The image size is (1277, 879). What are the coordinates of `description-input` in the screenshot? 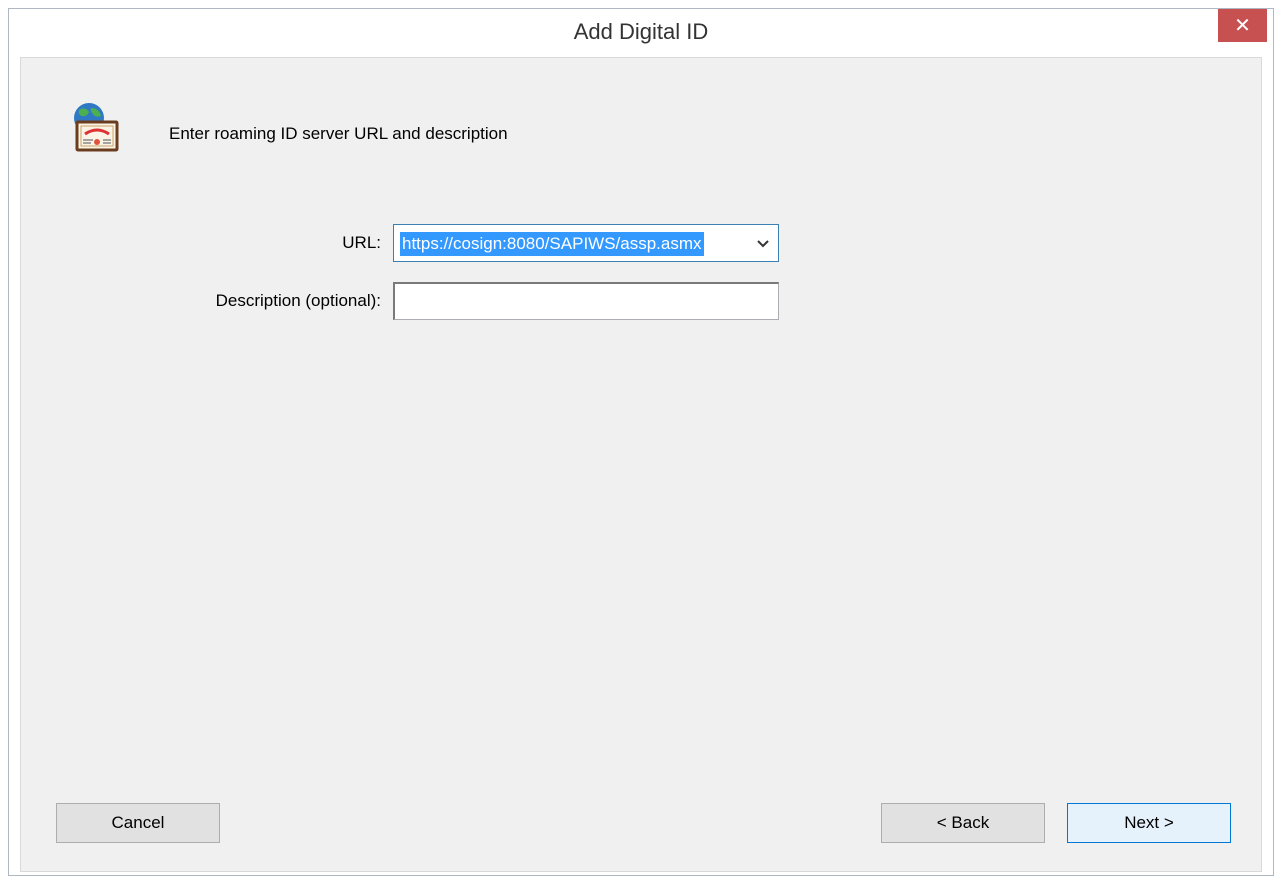 It's located at (586, 301).